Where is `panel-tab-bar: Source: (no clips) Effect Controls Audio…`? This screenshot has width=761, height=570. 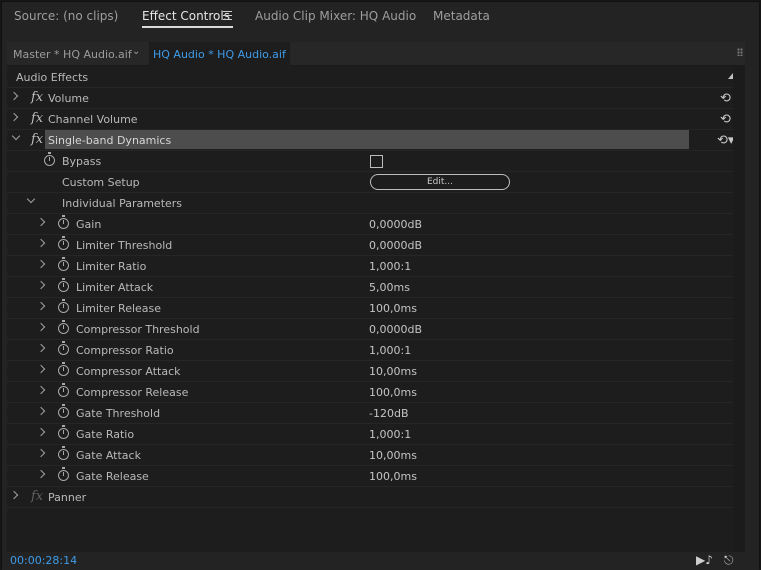 panel-tab-bar: Source: (no clips) Effect Controls Audio… is located at coordinates (380, 19).